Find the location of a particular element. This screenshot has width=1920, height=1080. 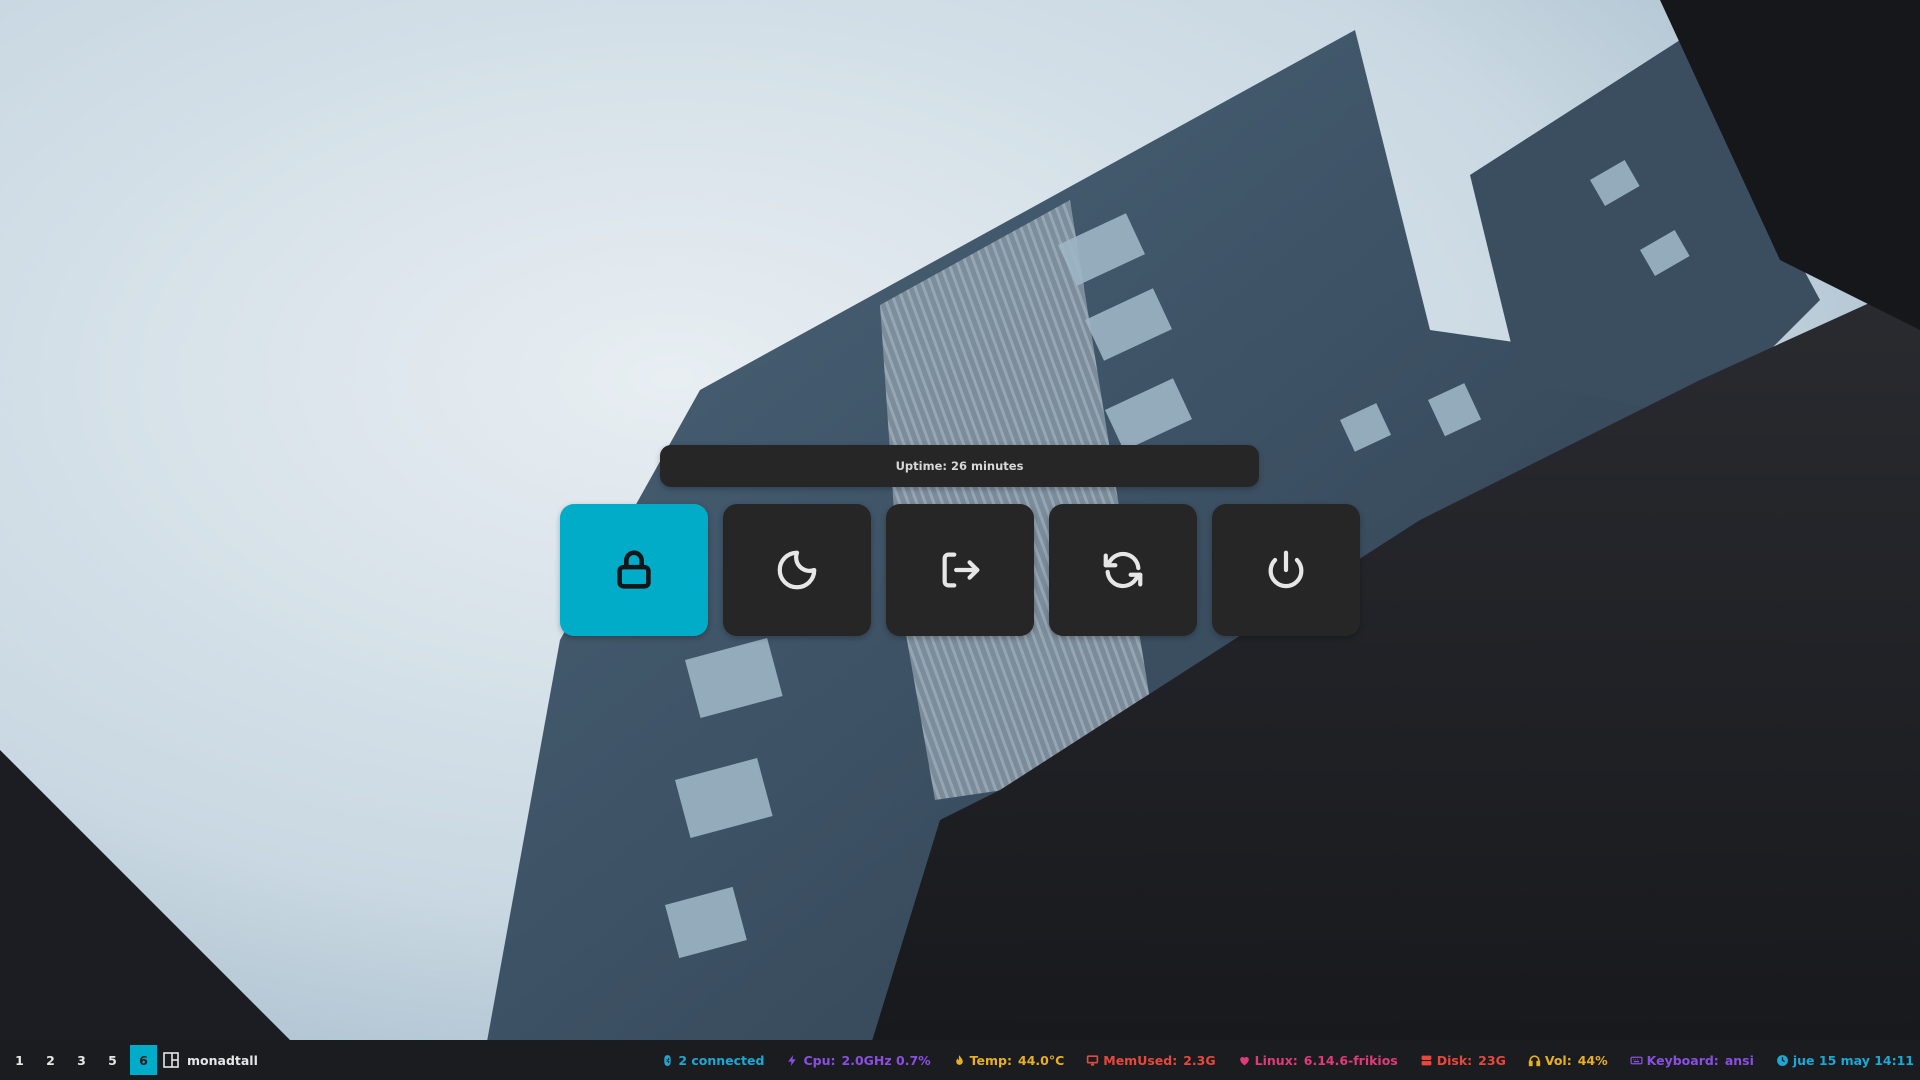

headphones-icon is located at coordinates (1534, 1060).